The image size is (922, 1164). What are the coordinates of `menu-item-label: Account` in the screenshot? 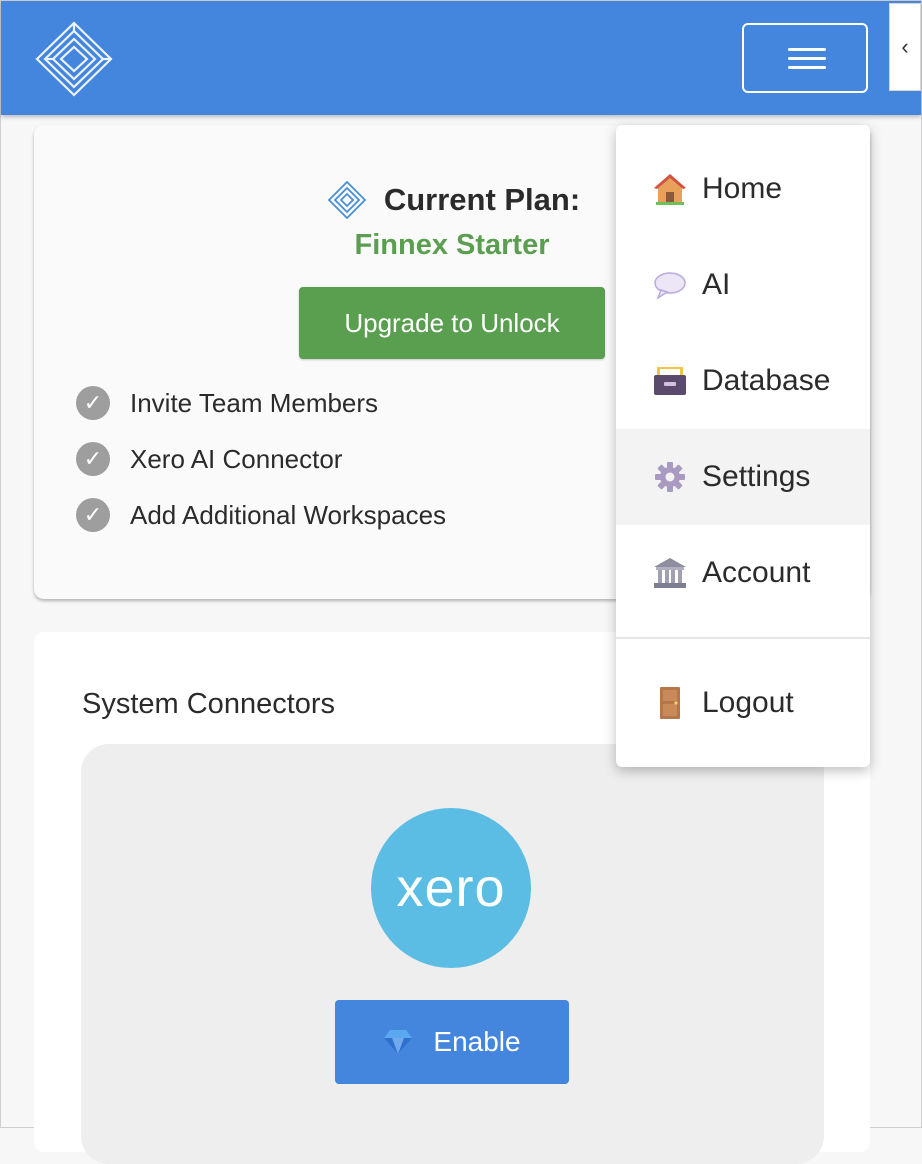 It's located at (756, 572).